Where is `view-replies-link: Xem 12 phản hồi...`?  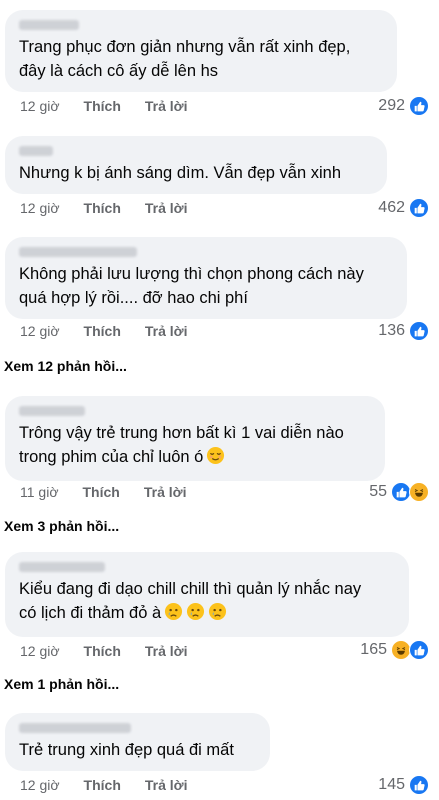 view-replies-link: Xem 12 phản hồi... is located at coordinates (65, 366).